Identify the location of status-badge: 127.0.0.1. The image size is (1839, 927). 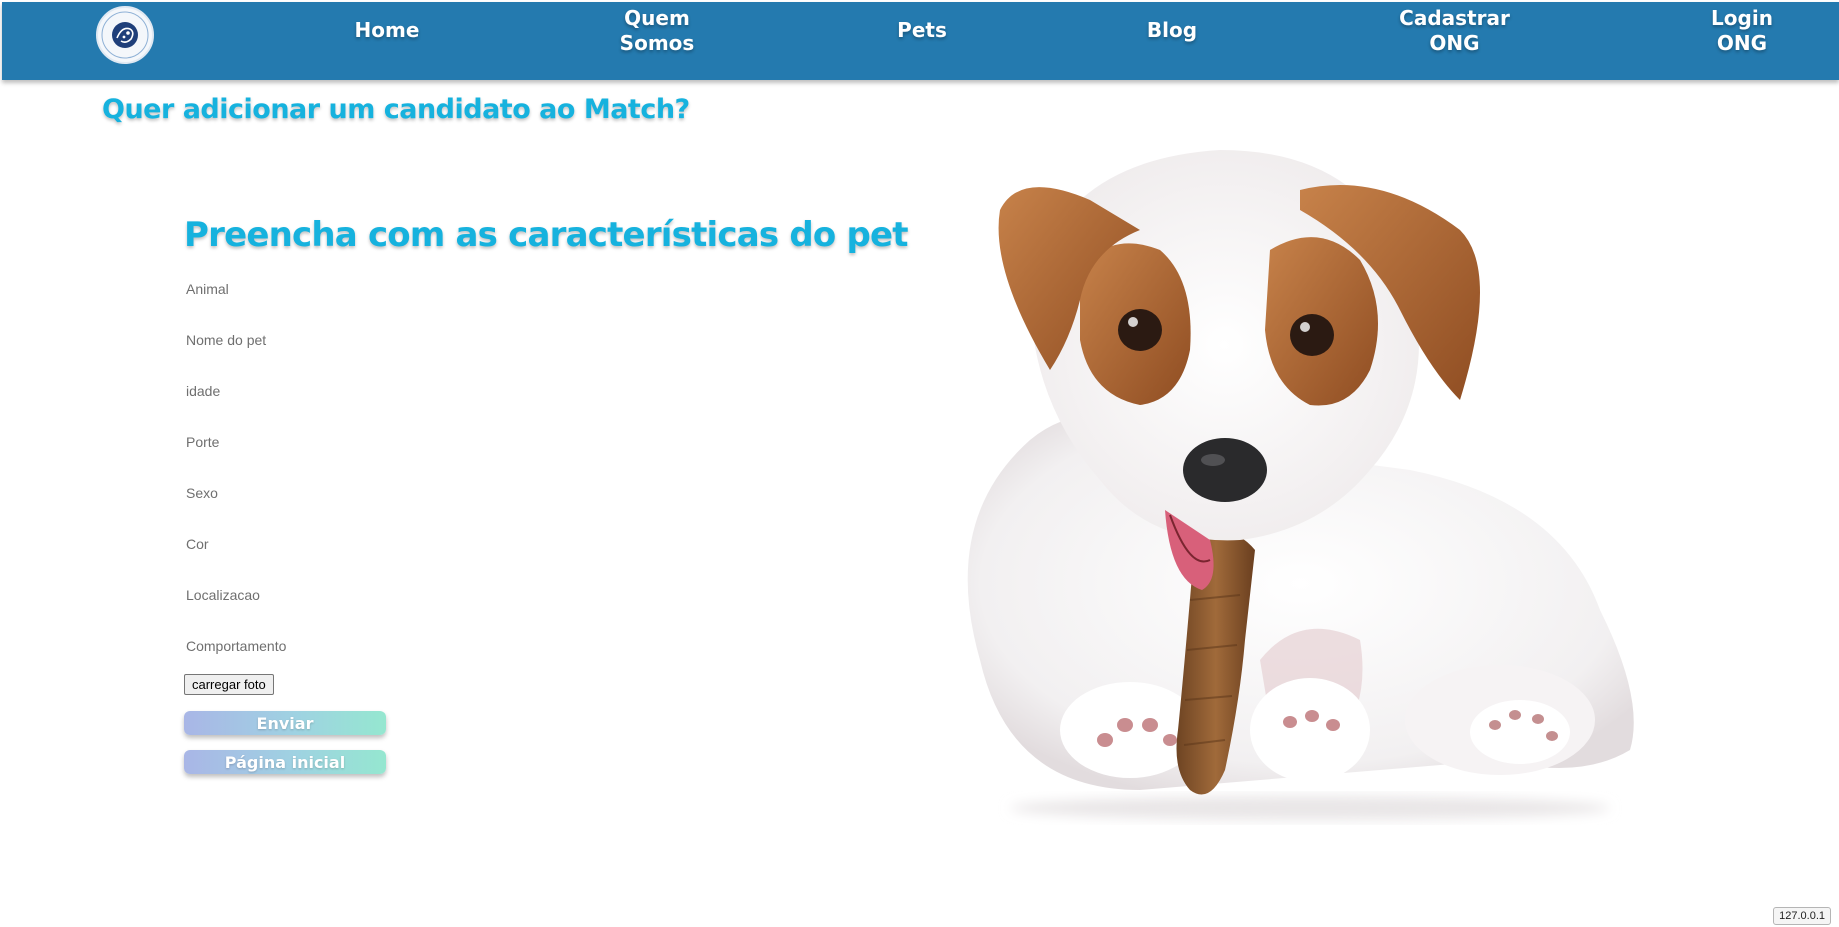
(1802, 916).